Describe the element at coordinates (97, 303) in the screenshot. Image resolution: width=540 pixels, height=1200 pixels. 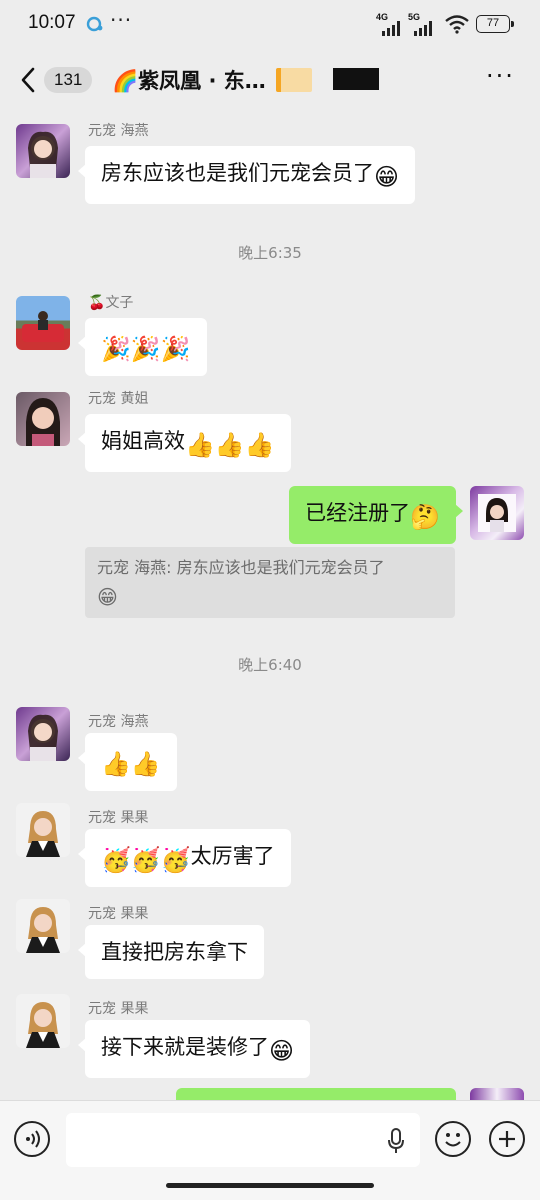
I see `cherry-emoji-icon: 🍒` at that location.